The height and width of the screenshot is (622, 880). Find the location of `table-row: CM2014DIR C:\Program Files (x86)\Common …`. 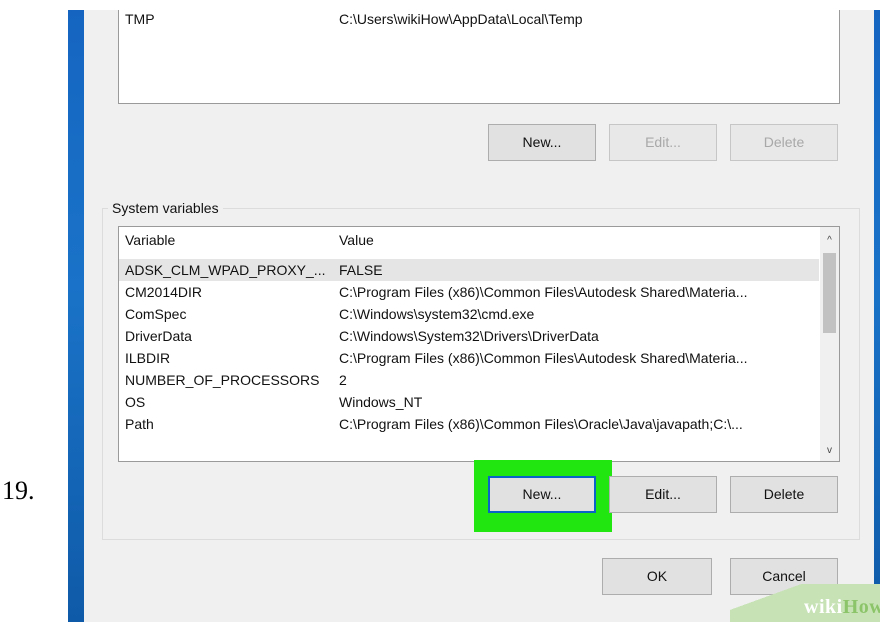

table-row: CM2014DIR C:\Program Files (x86)\Common … is located at coordinates (469, 292).